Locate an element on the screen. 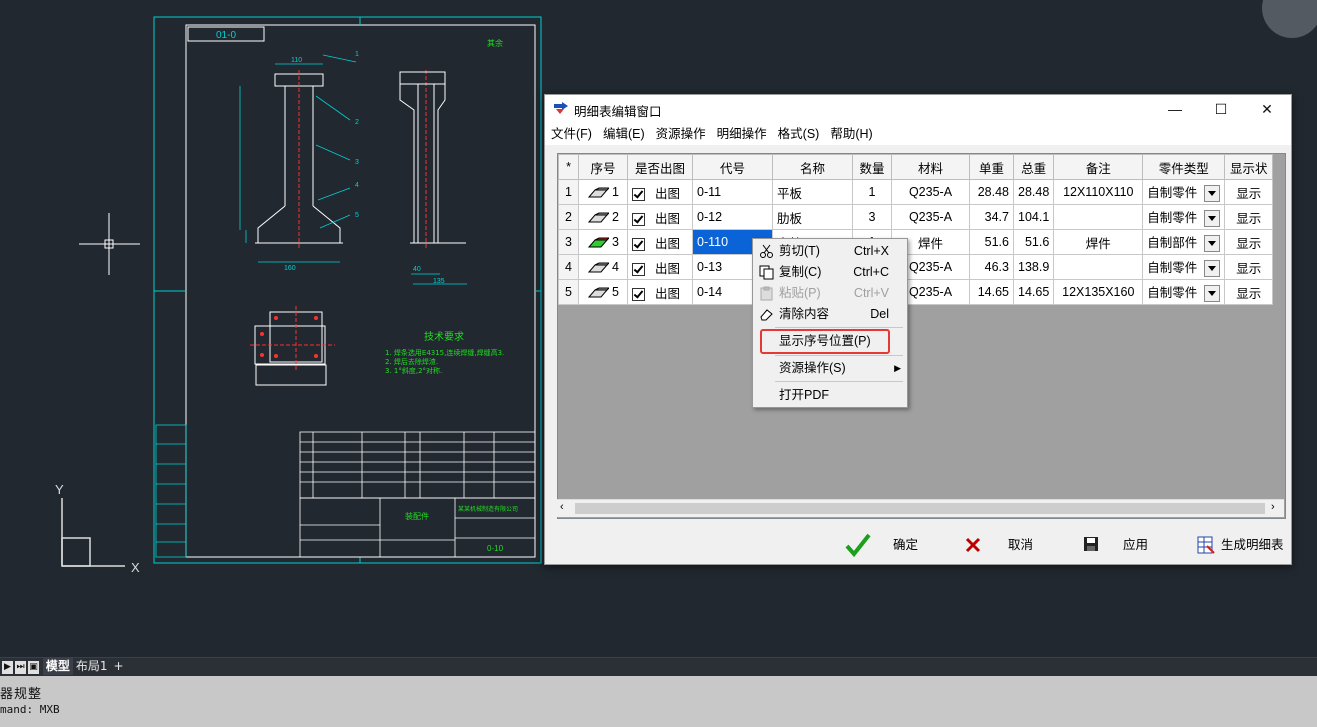  total-weight-cell: 28.48 is located at coordinates (1033, 192).